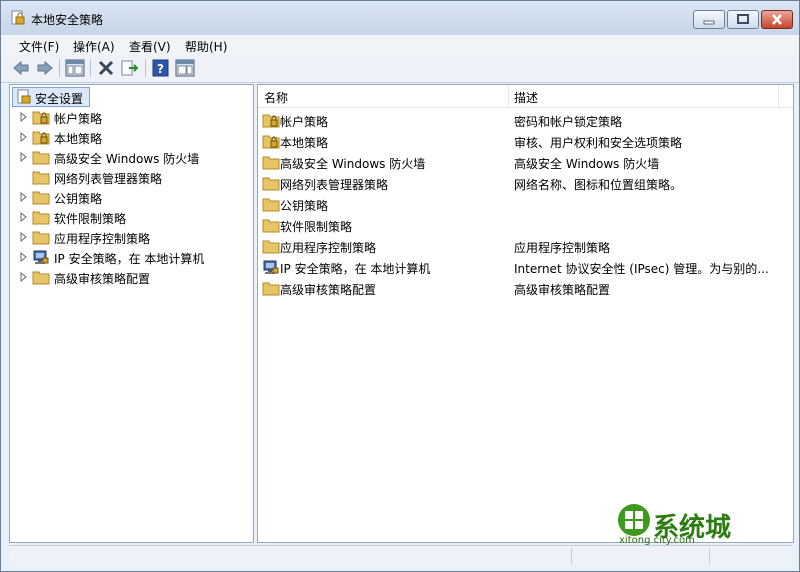  I want to click on menu-view: 查看(V), so click(150, 46).